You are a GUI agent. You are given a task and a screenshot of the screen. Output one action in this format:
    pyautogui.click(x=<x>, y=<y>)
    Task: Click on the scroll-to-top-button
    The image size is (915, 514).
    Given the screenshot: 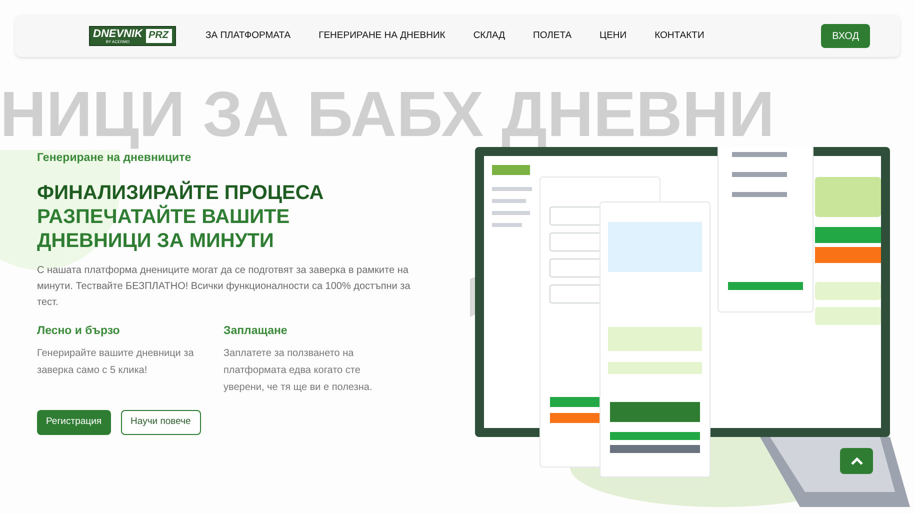 What is the action you would take?
    pyautogui.click(x=856, y=461)
    